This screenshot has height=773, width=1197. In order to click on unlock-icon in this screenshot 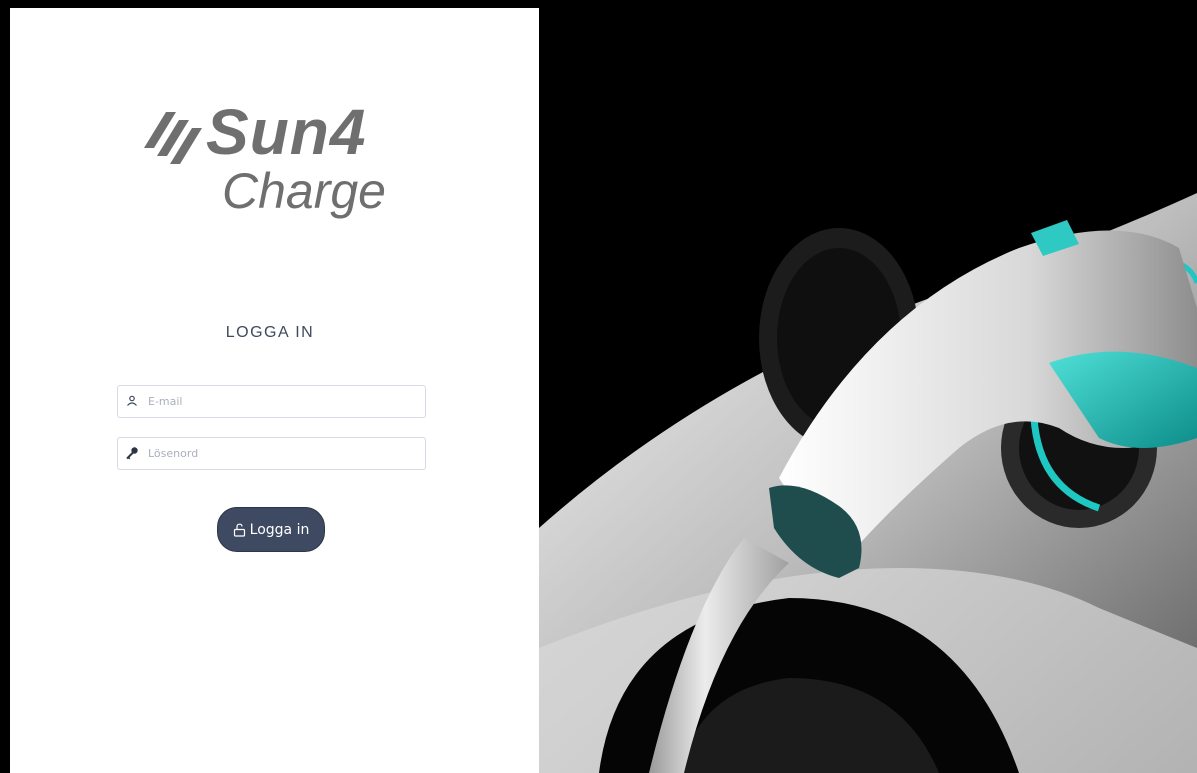, I will do `click(239, 530)`.